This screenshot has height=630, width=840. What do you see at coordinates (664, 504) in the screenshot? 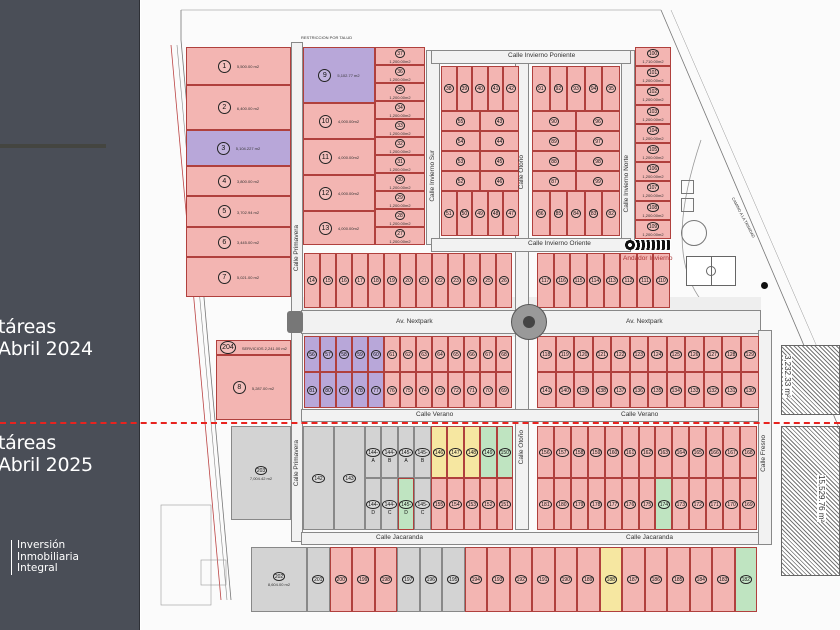
I see `lot-174: 174` at bounding box center [664, 504].